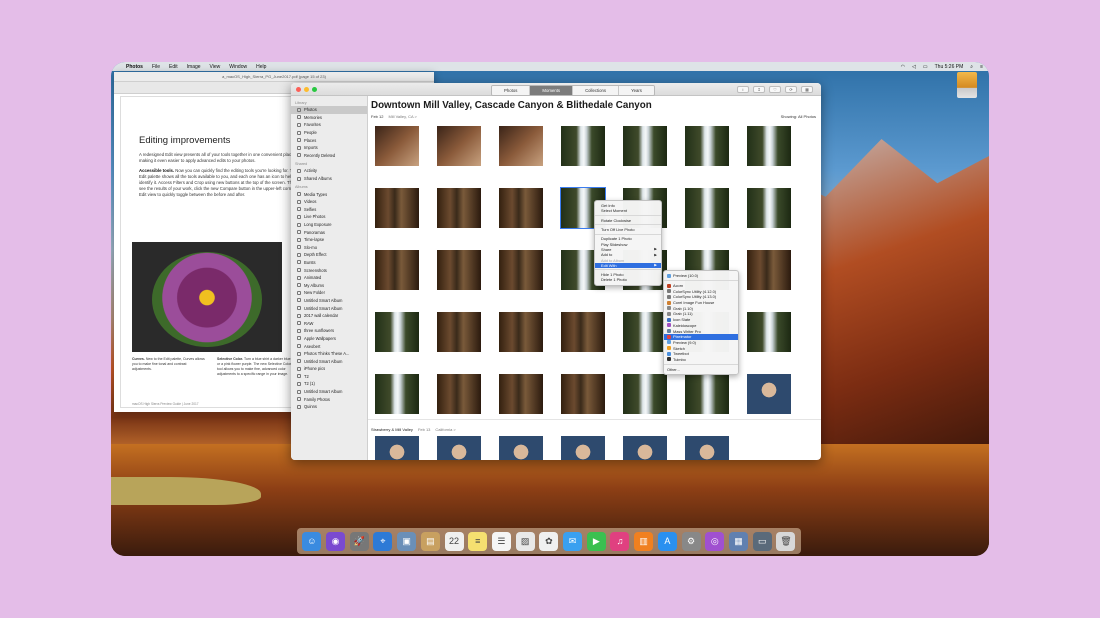  I want to click on sidebar-item: Depth Effect, so click(329, 255).